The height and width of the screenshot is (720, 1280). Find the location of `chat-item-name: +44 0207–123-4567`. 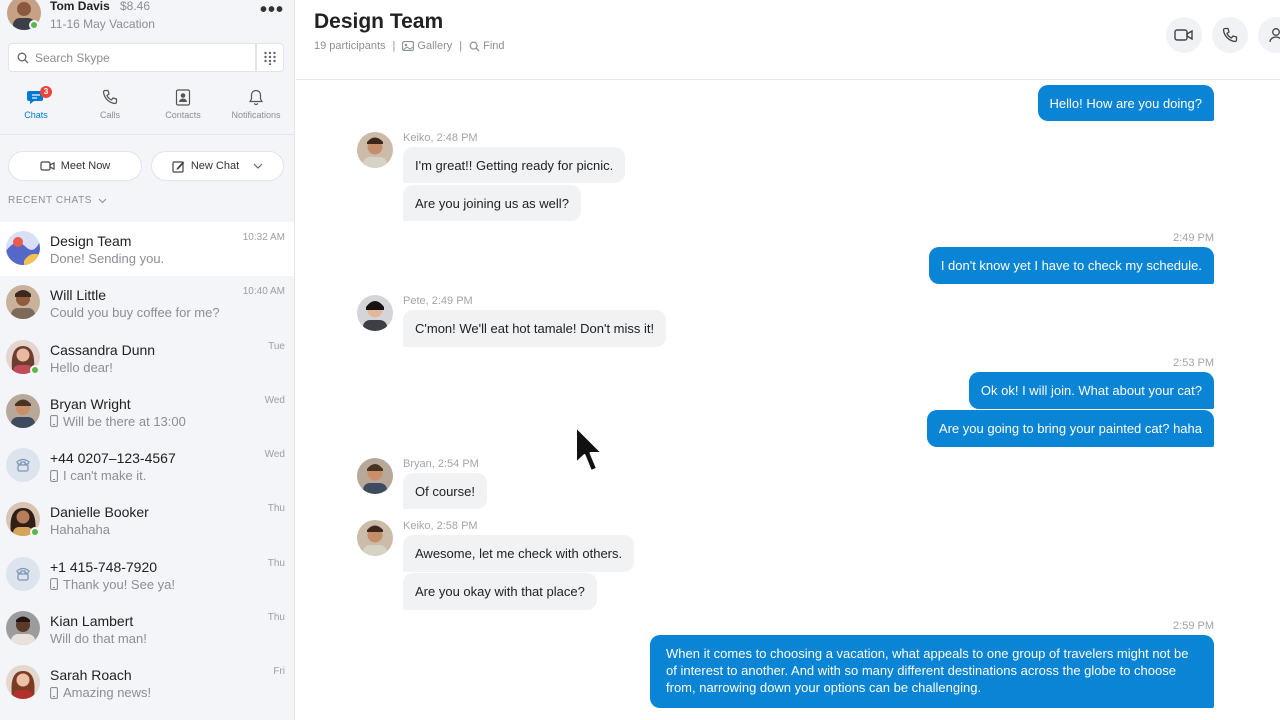

chat-item-name: +44 0207–123-4567 is located at coordinates (113, 458).